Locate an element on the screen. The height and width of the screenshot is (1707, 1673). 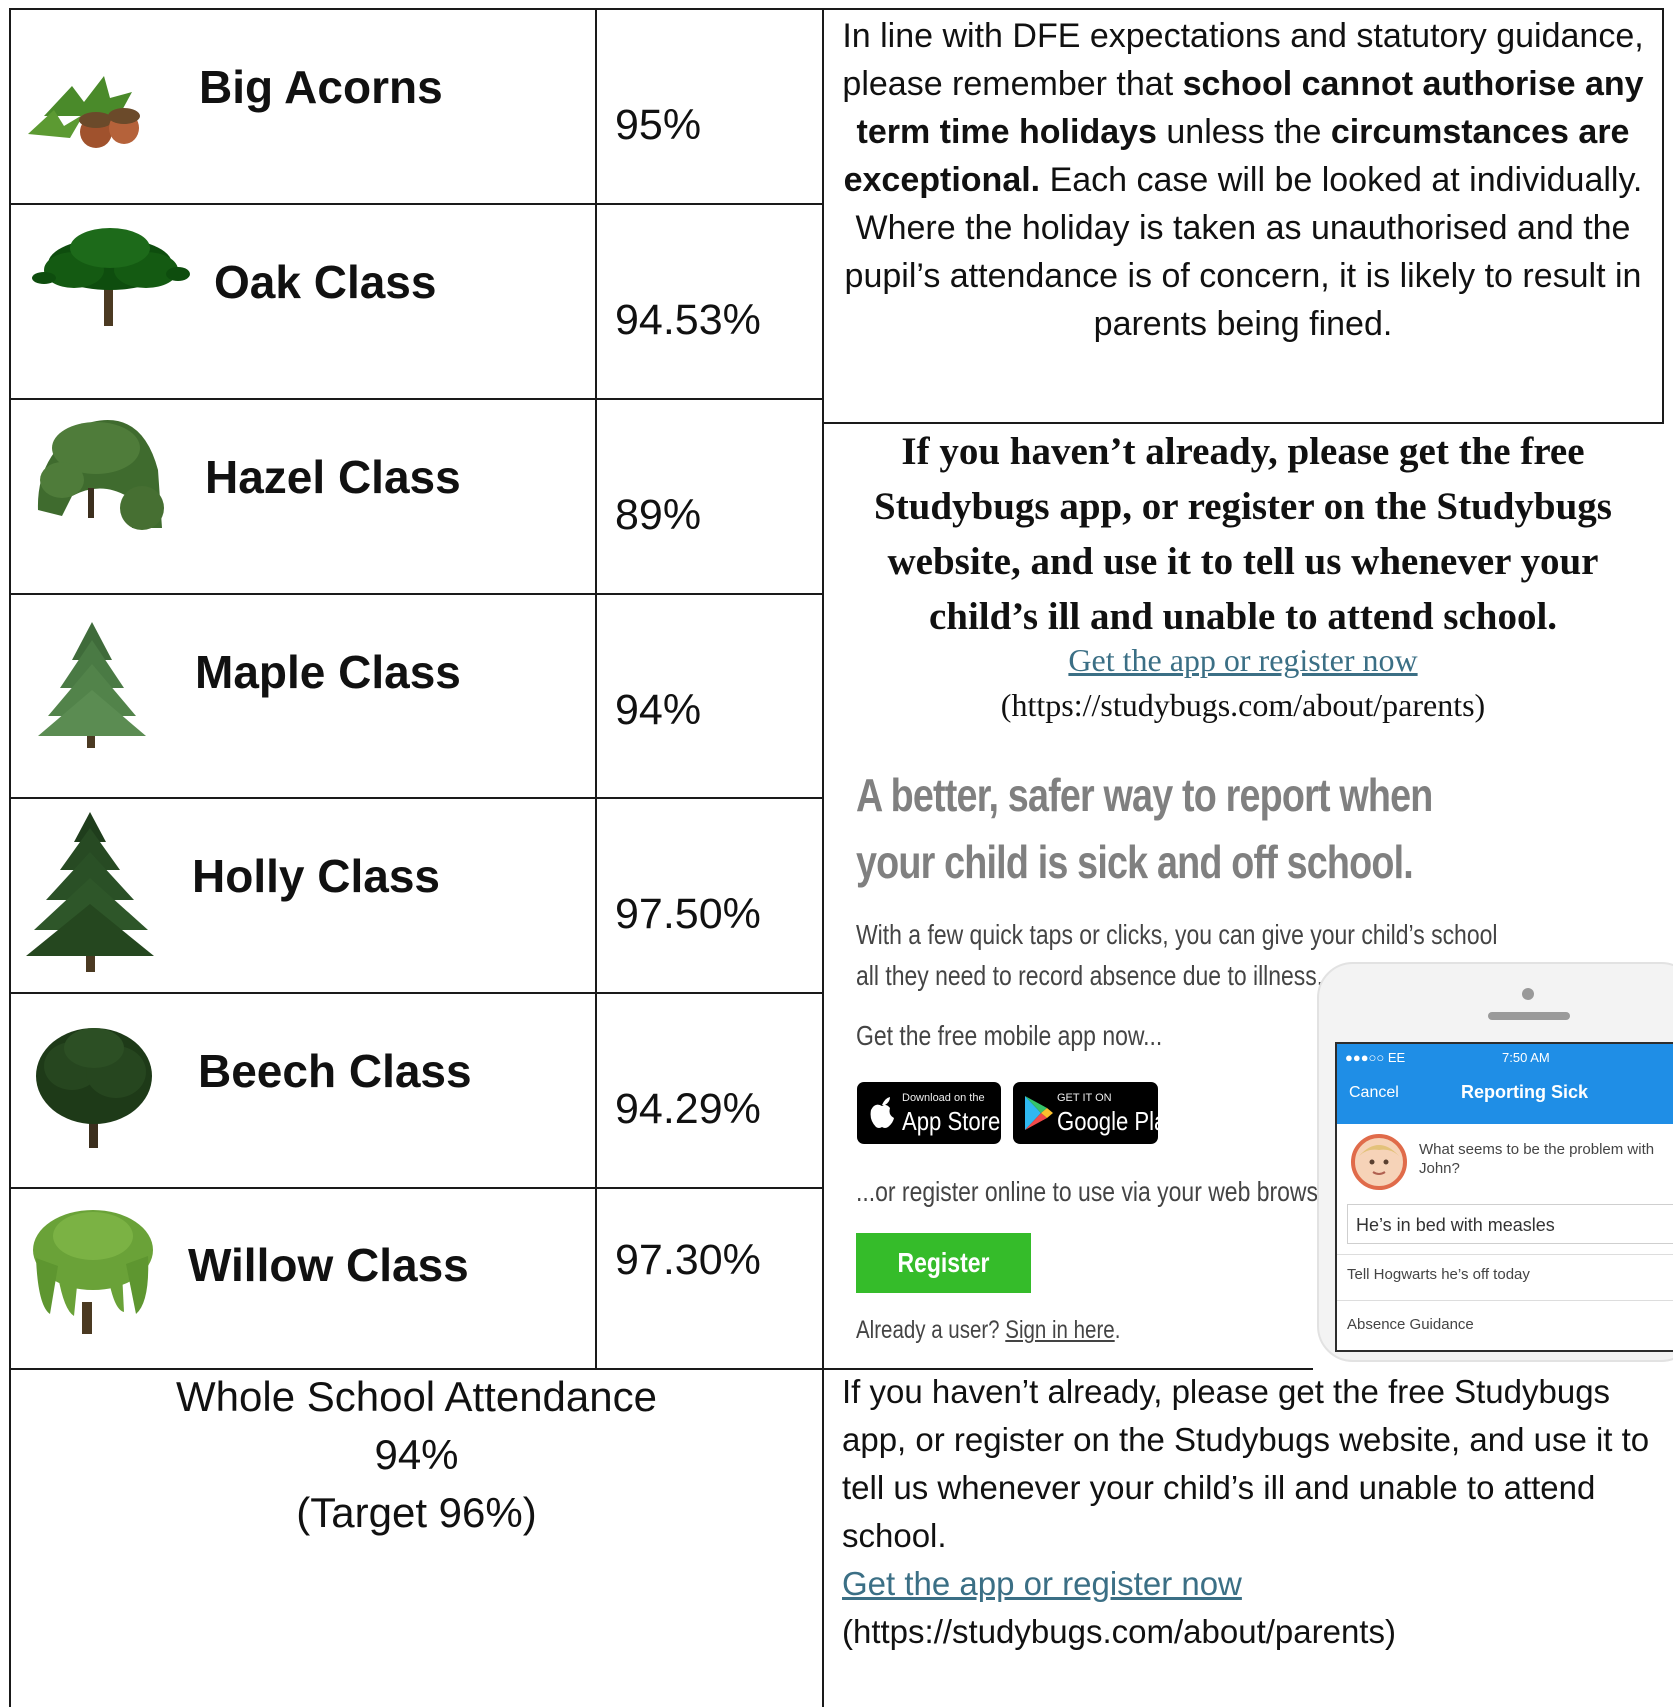
app-store-label: App Store is located at coordinates (951, 1121).